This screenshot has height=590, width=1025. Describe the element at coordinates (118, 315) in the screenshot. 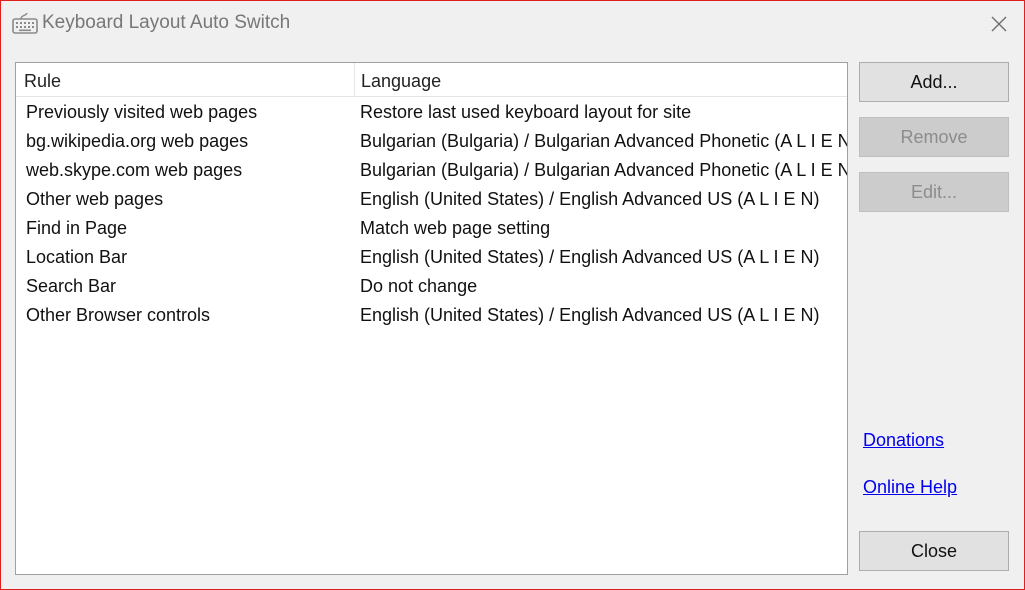

I see `rule-cell: Other Browser controls` at that location.